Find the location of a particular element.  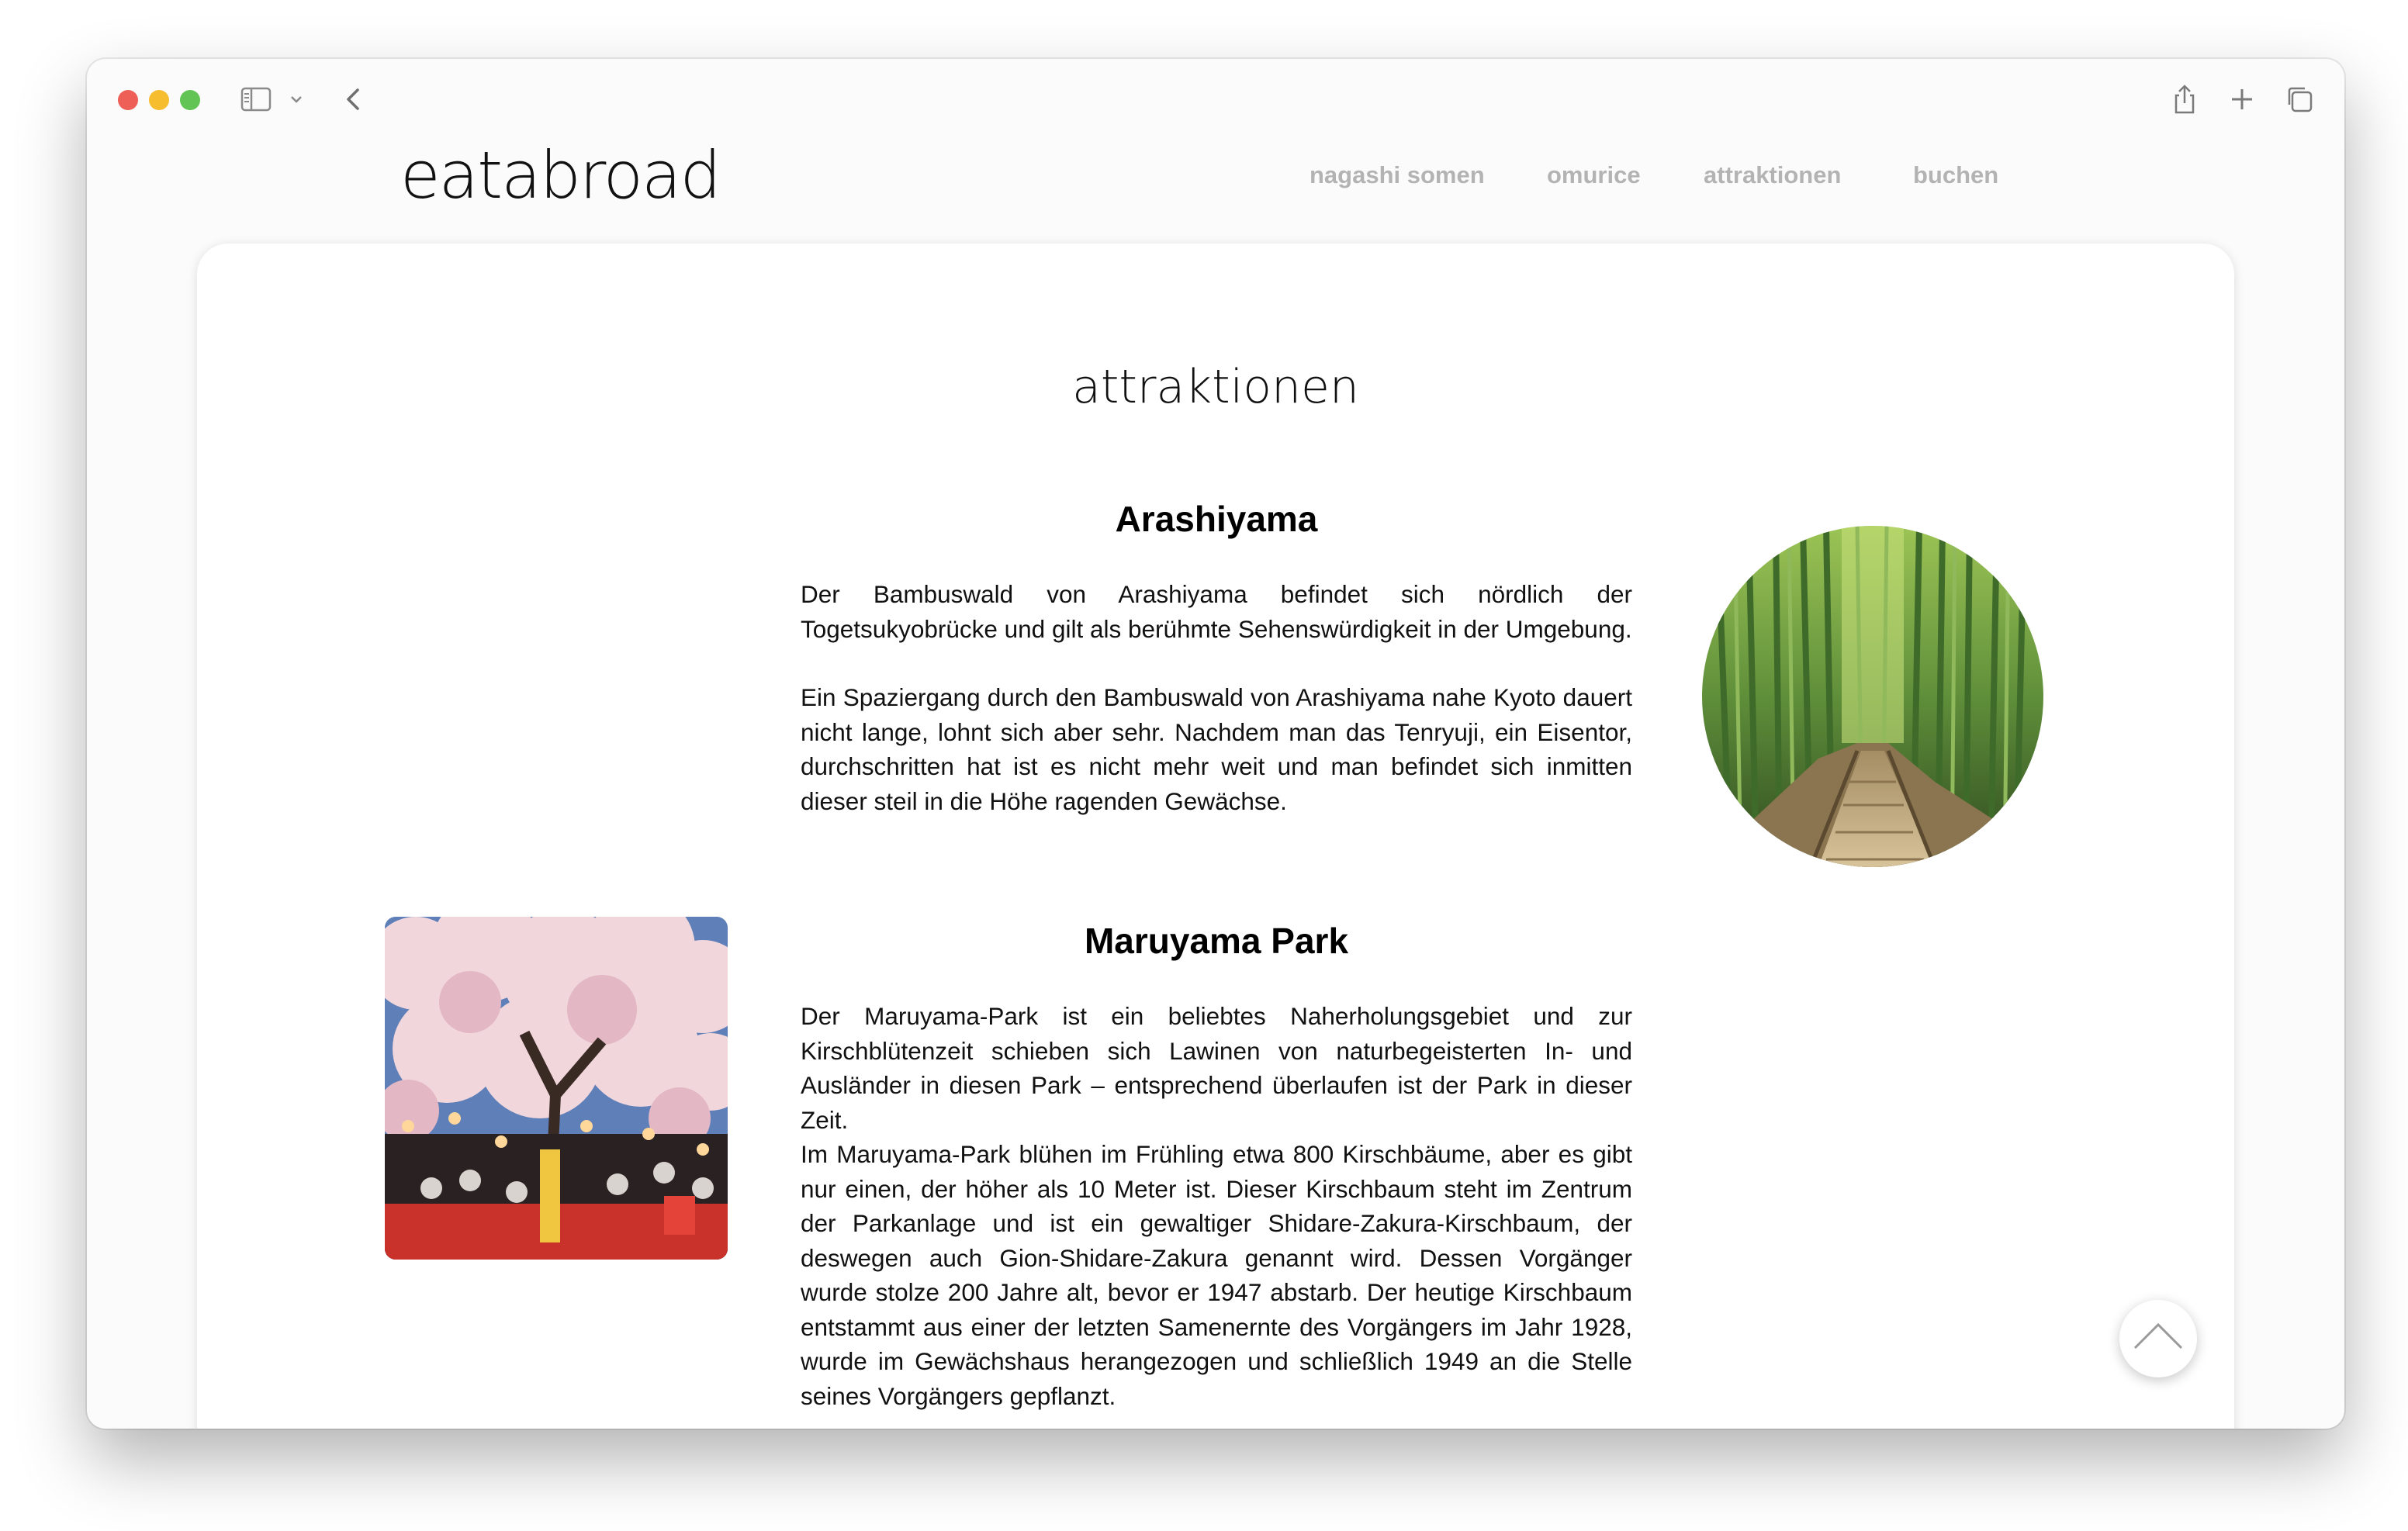

chevron-up-icon is located at coordinates (2158, 1336).